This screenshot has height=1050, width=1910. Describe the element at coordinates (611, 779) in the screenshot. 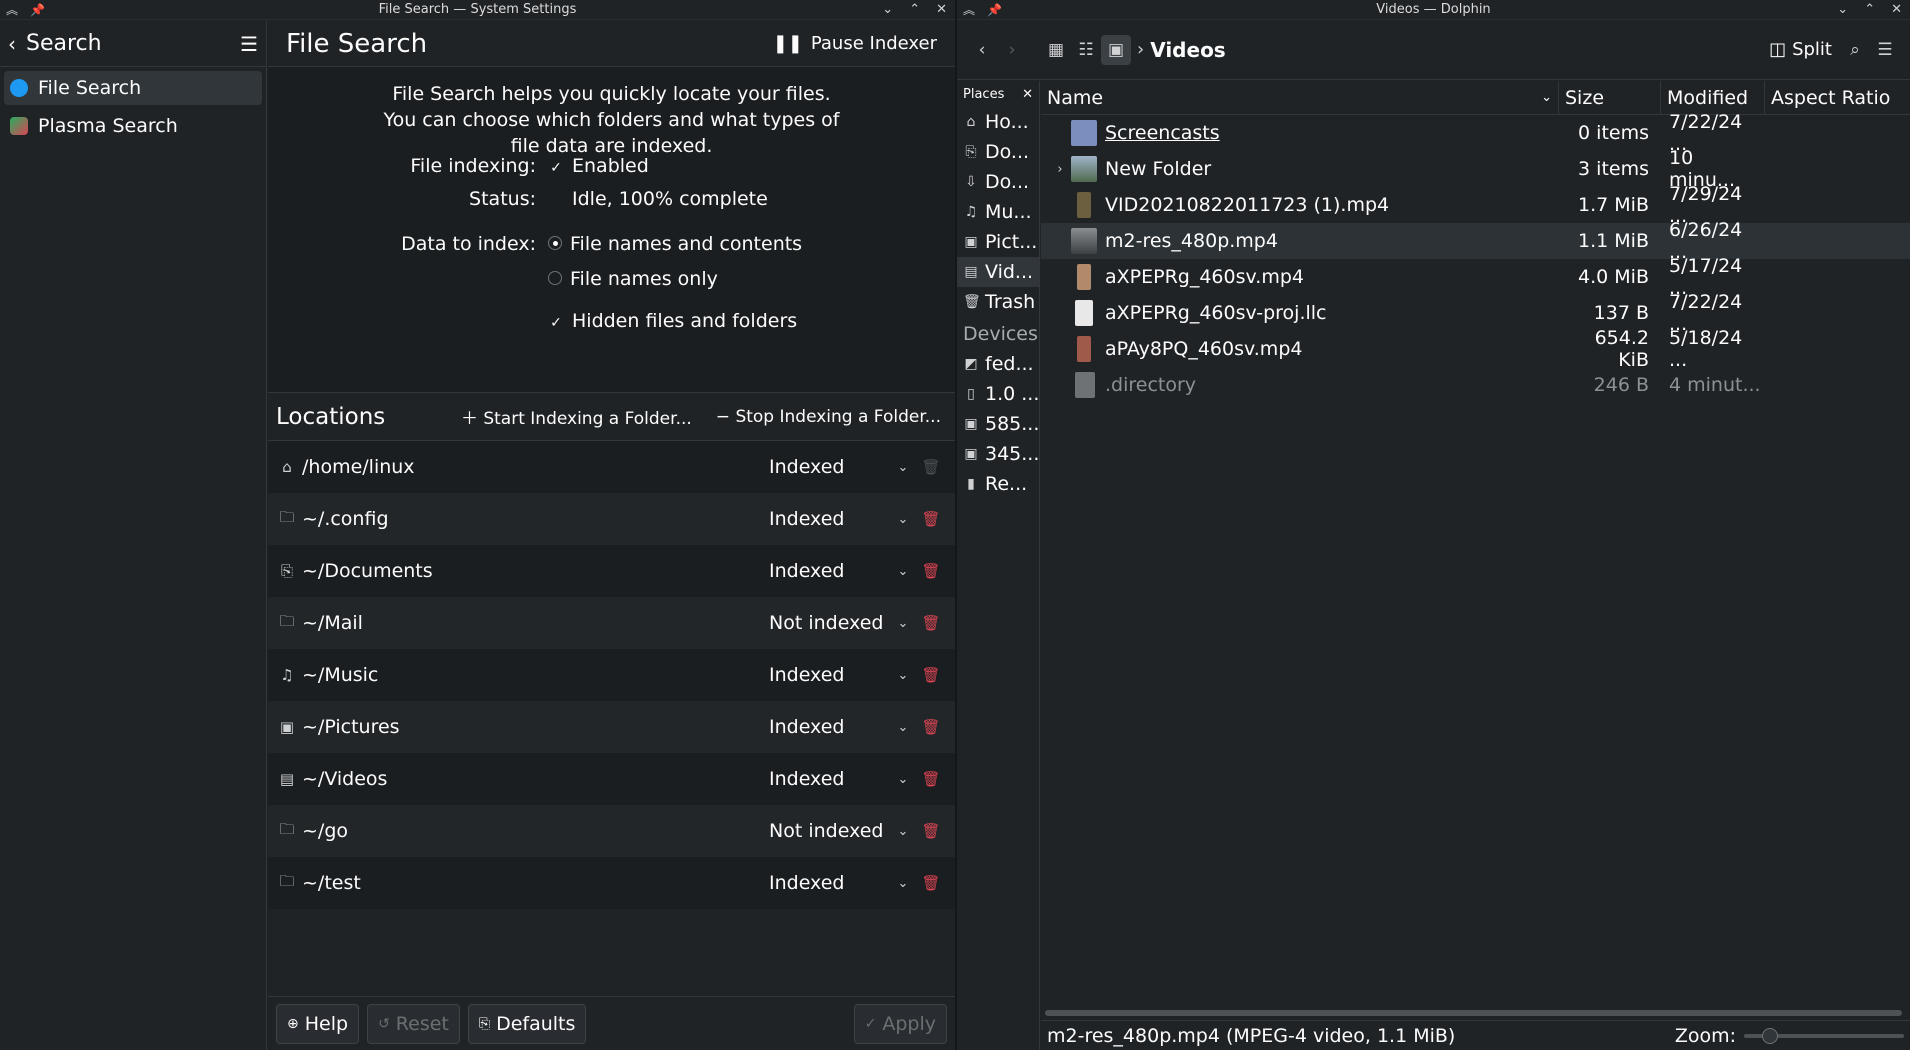

I see `location-row: ▤ ~/Videos Indexed ⌄ 🗑` at that location.